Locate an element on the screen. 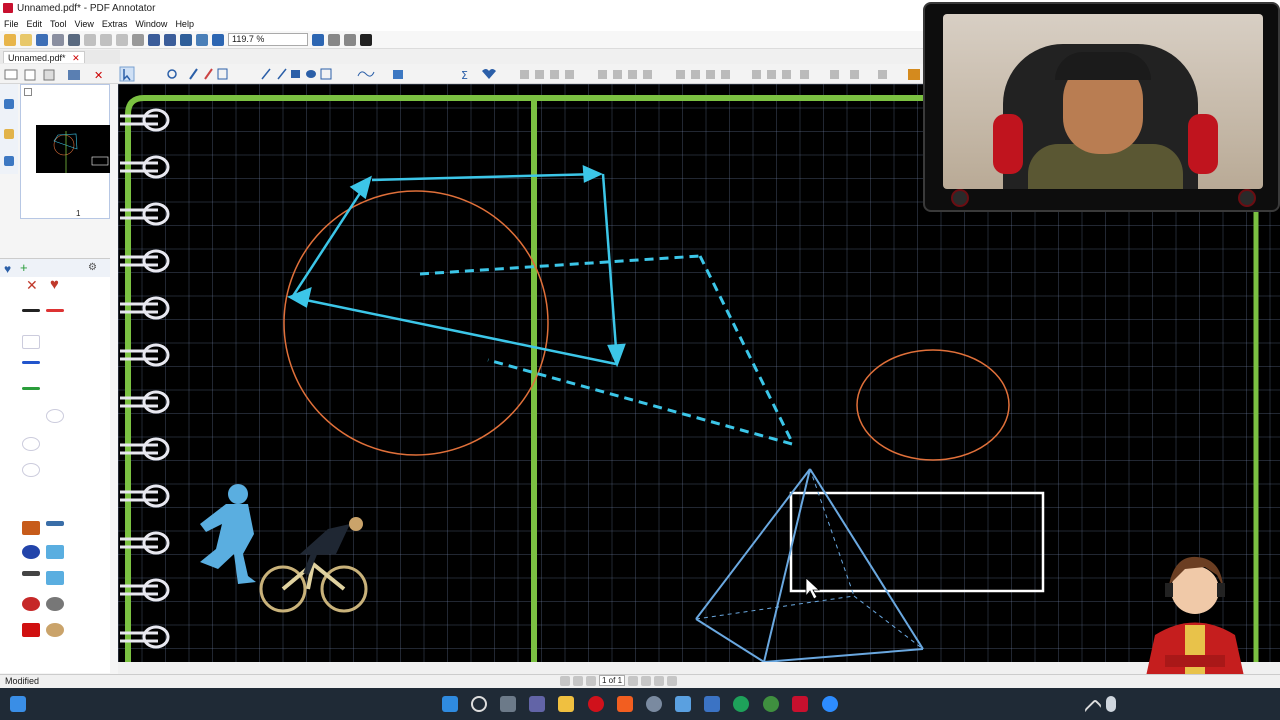  add-icon: + is located at coordinates (24, 267).